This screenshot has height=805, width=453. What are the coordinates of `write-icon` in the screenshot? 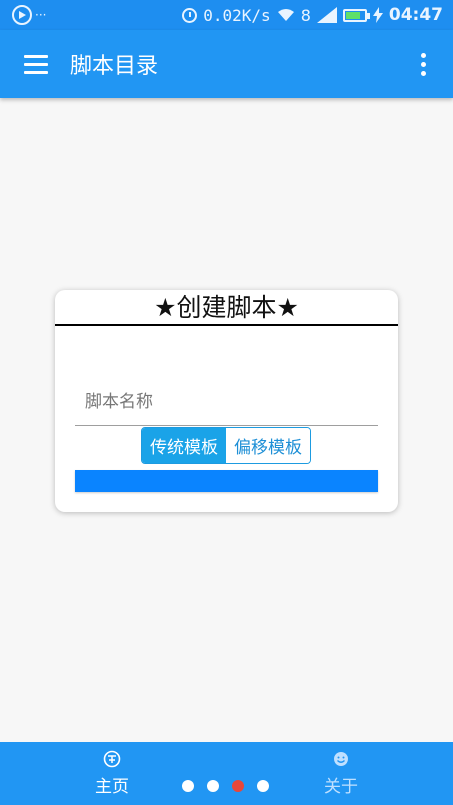 It's located at (112, 759).